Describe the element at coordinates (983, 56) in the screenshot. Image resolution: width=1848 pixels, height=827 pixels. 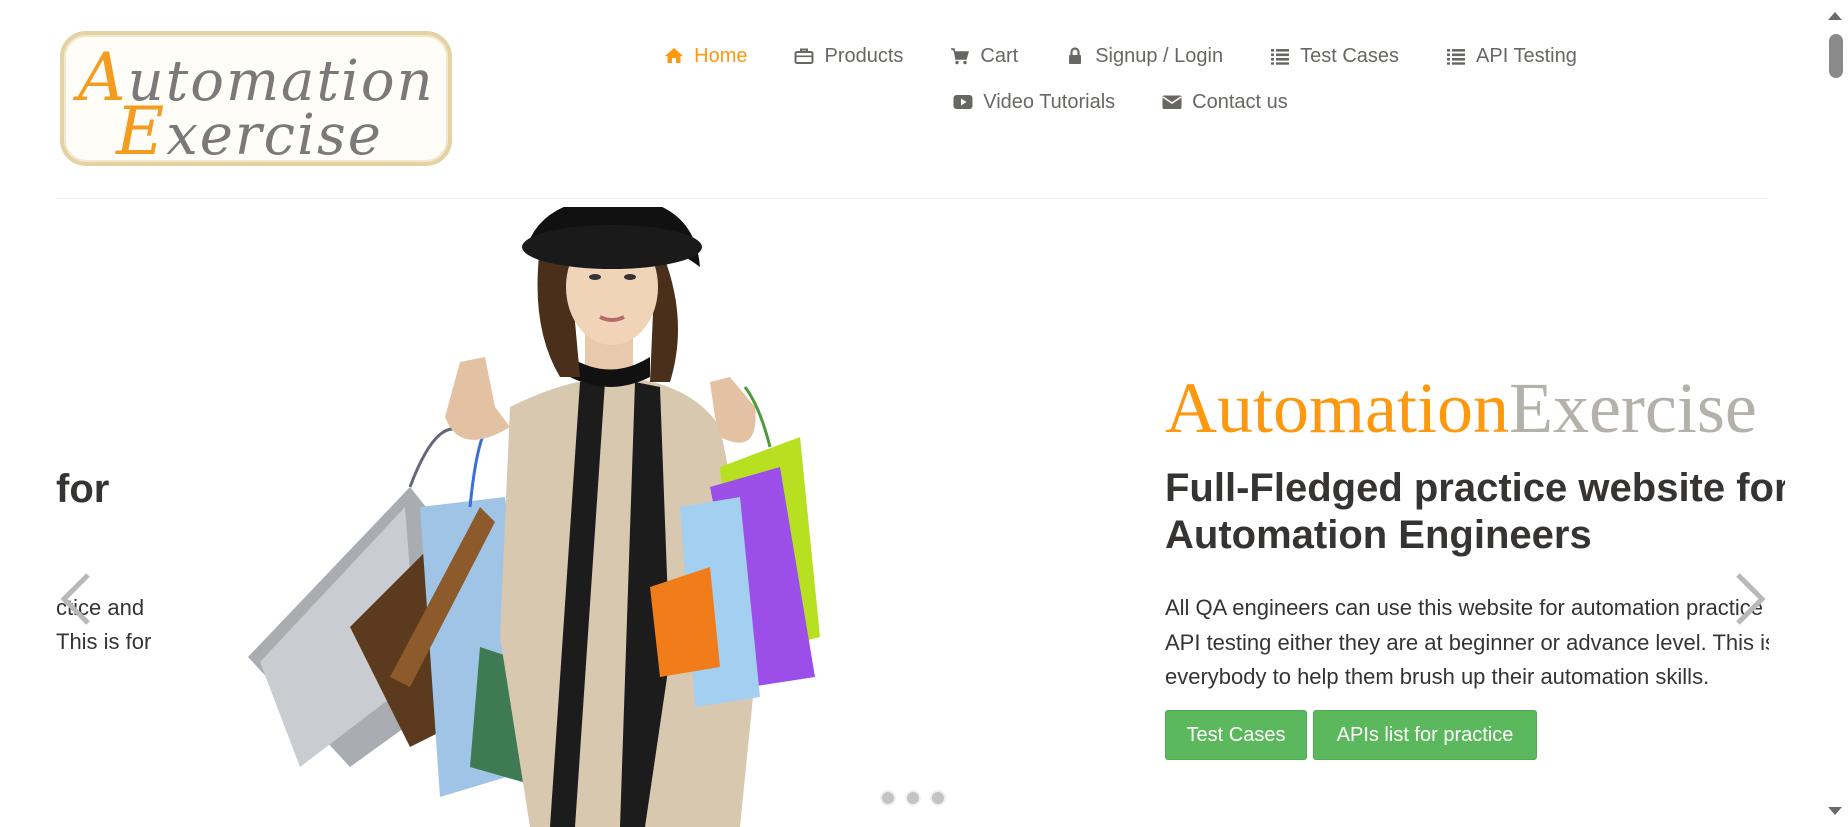
I see `nav-cart: Cart` at that location.